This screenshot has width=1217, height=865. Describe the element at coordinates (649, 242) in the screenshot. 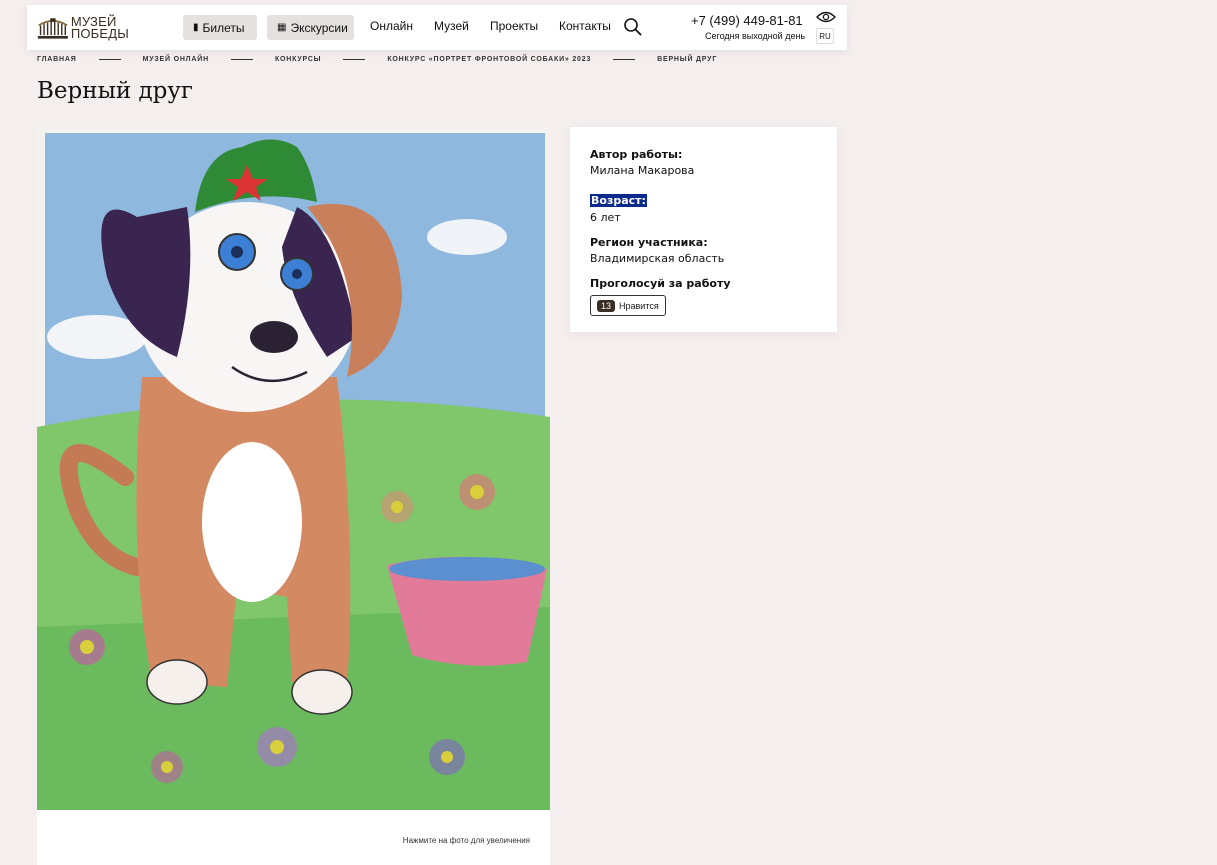

I see `region-label: Регион участника:` at that location.